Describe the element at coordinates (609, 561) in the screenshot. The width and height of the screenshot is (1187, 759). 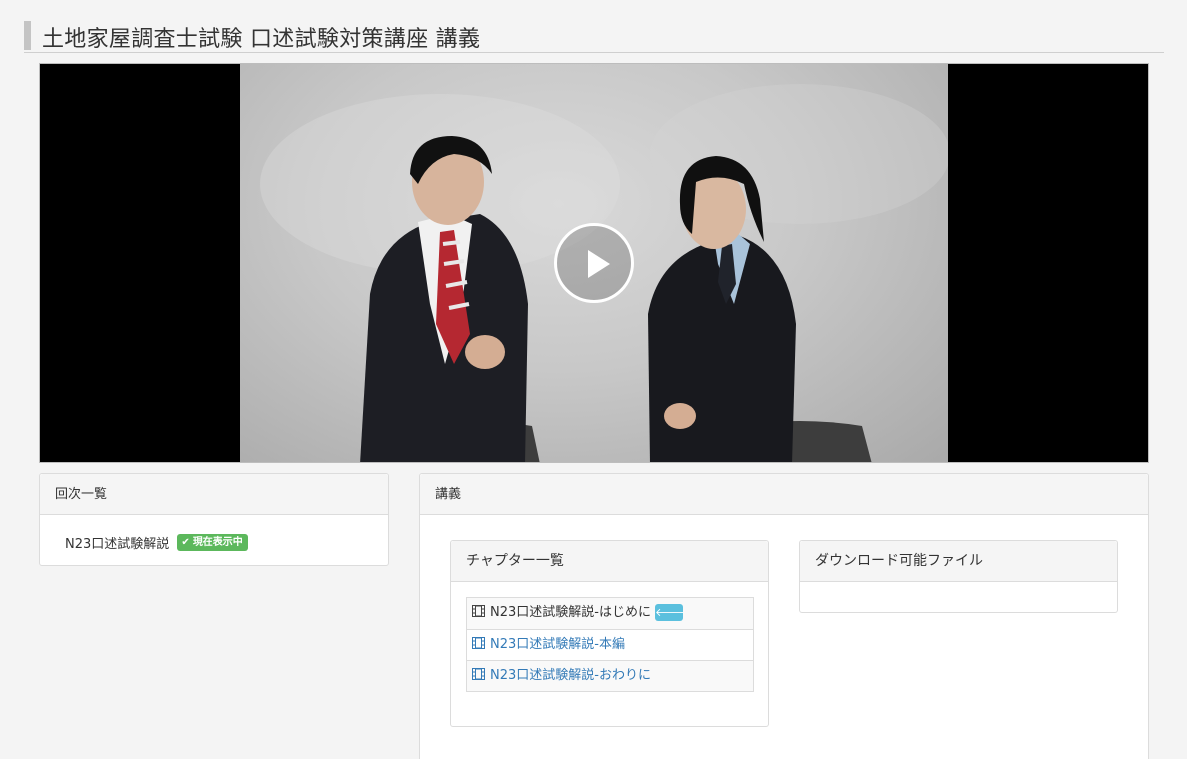
I see `chapter-list-heading: チャプター一覧` at that location.